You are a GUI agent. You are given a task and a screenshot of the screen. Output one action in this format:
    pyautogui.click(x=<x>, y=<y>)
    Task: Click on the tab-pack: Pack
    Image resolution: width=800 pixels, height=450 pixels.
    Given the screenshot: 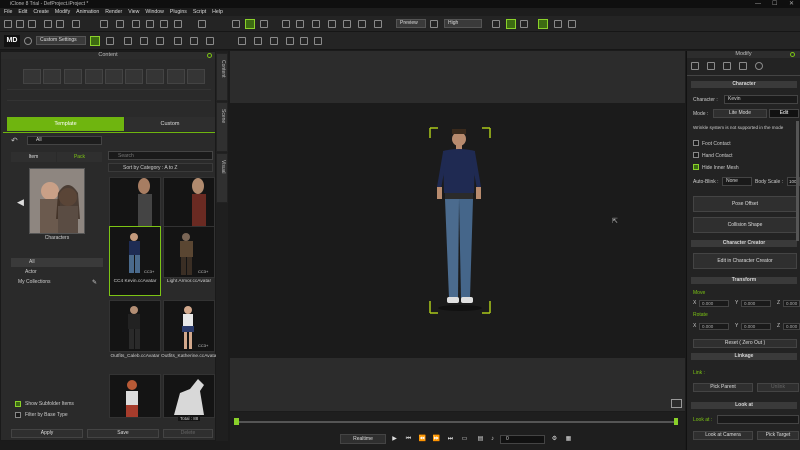 What is the action you would take?
    pyautogui.click(x=79, y=157)
    